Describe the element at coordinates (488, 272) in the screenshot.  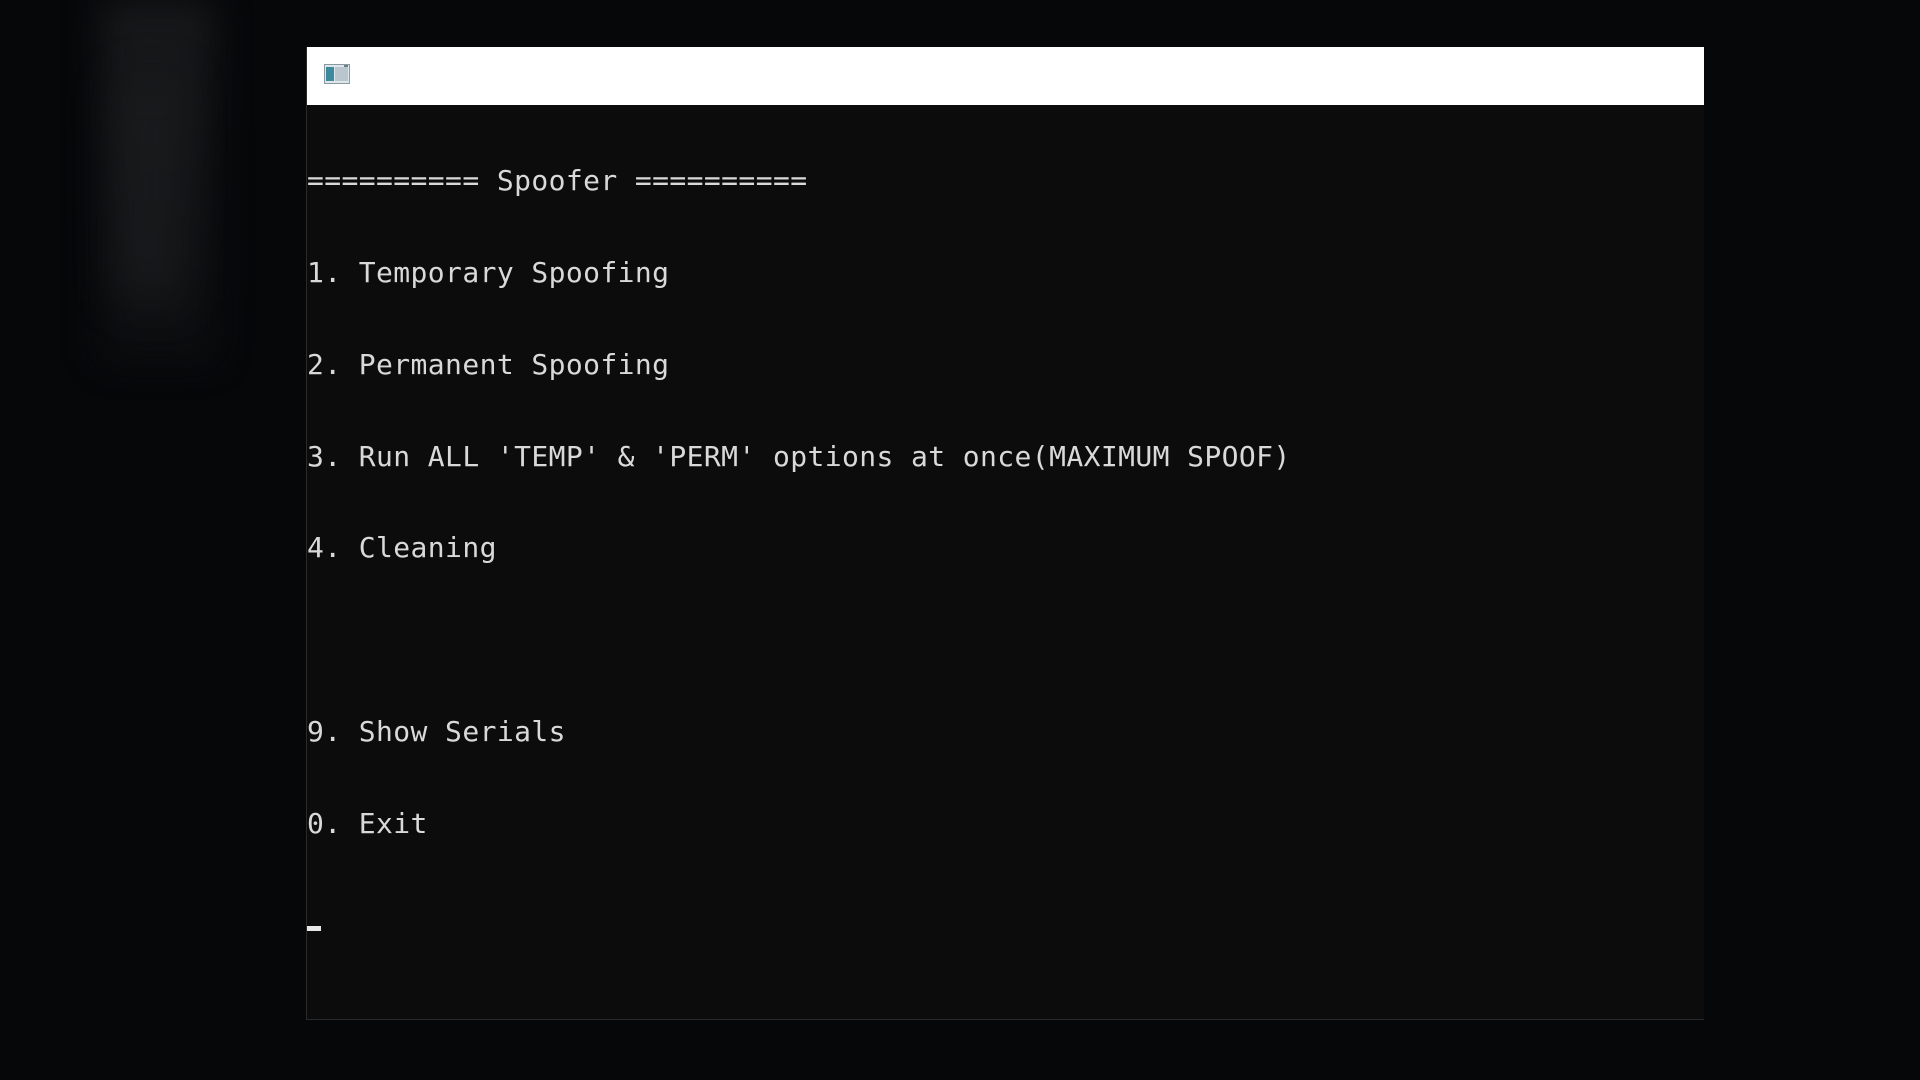
I see `menu-option-temporary-spoofing: 1. Temporary Spoofing` at that location.